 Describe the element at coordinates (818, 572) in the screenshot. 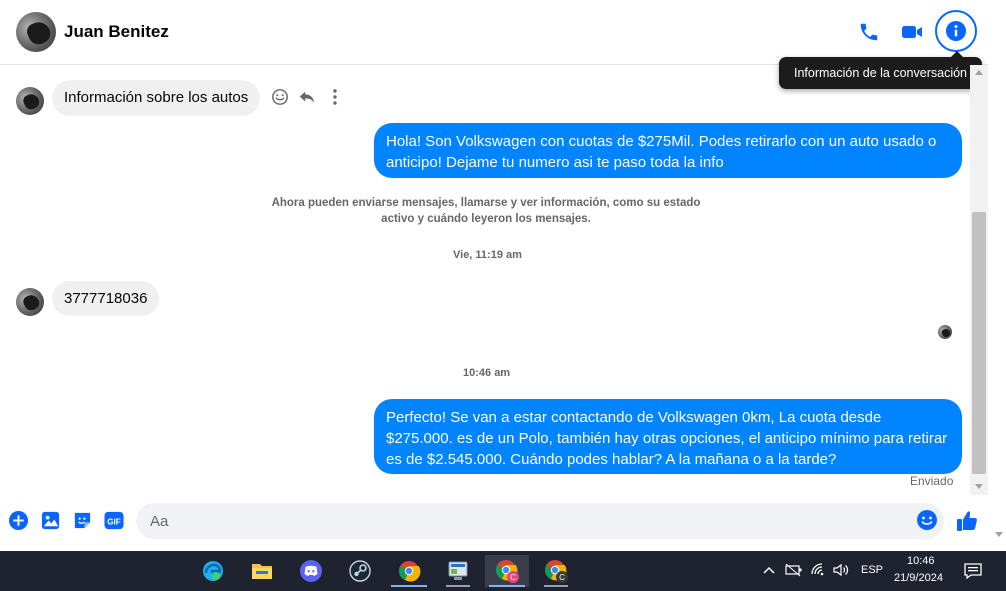

I see `wifi-icon` at that location.